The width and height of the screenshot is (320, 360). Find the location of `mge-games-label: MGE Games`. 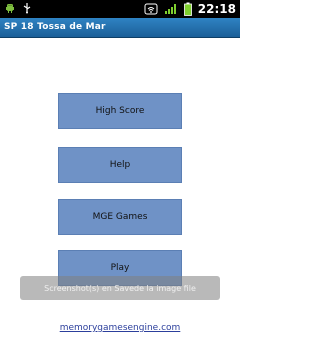

mge-games-label: MGE Games is located at coordinates (120, 217).